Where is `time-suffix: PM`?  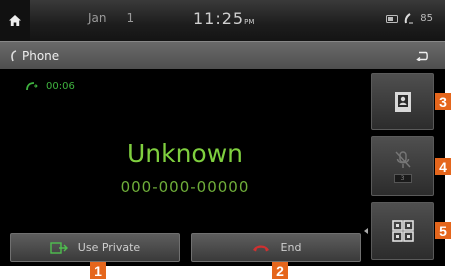
time-suffix: PM is located at coordinates (249, 22).